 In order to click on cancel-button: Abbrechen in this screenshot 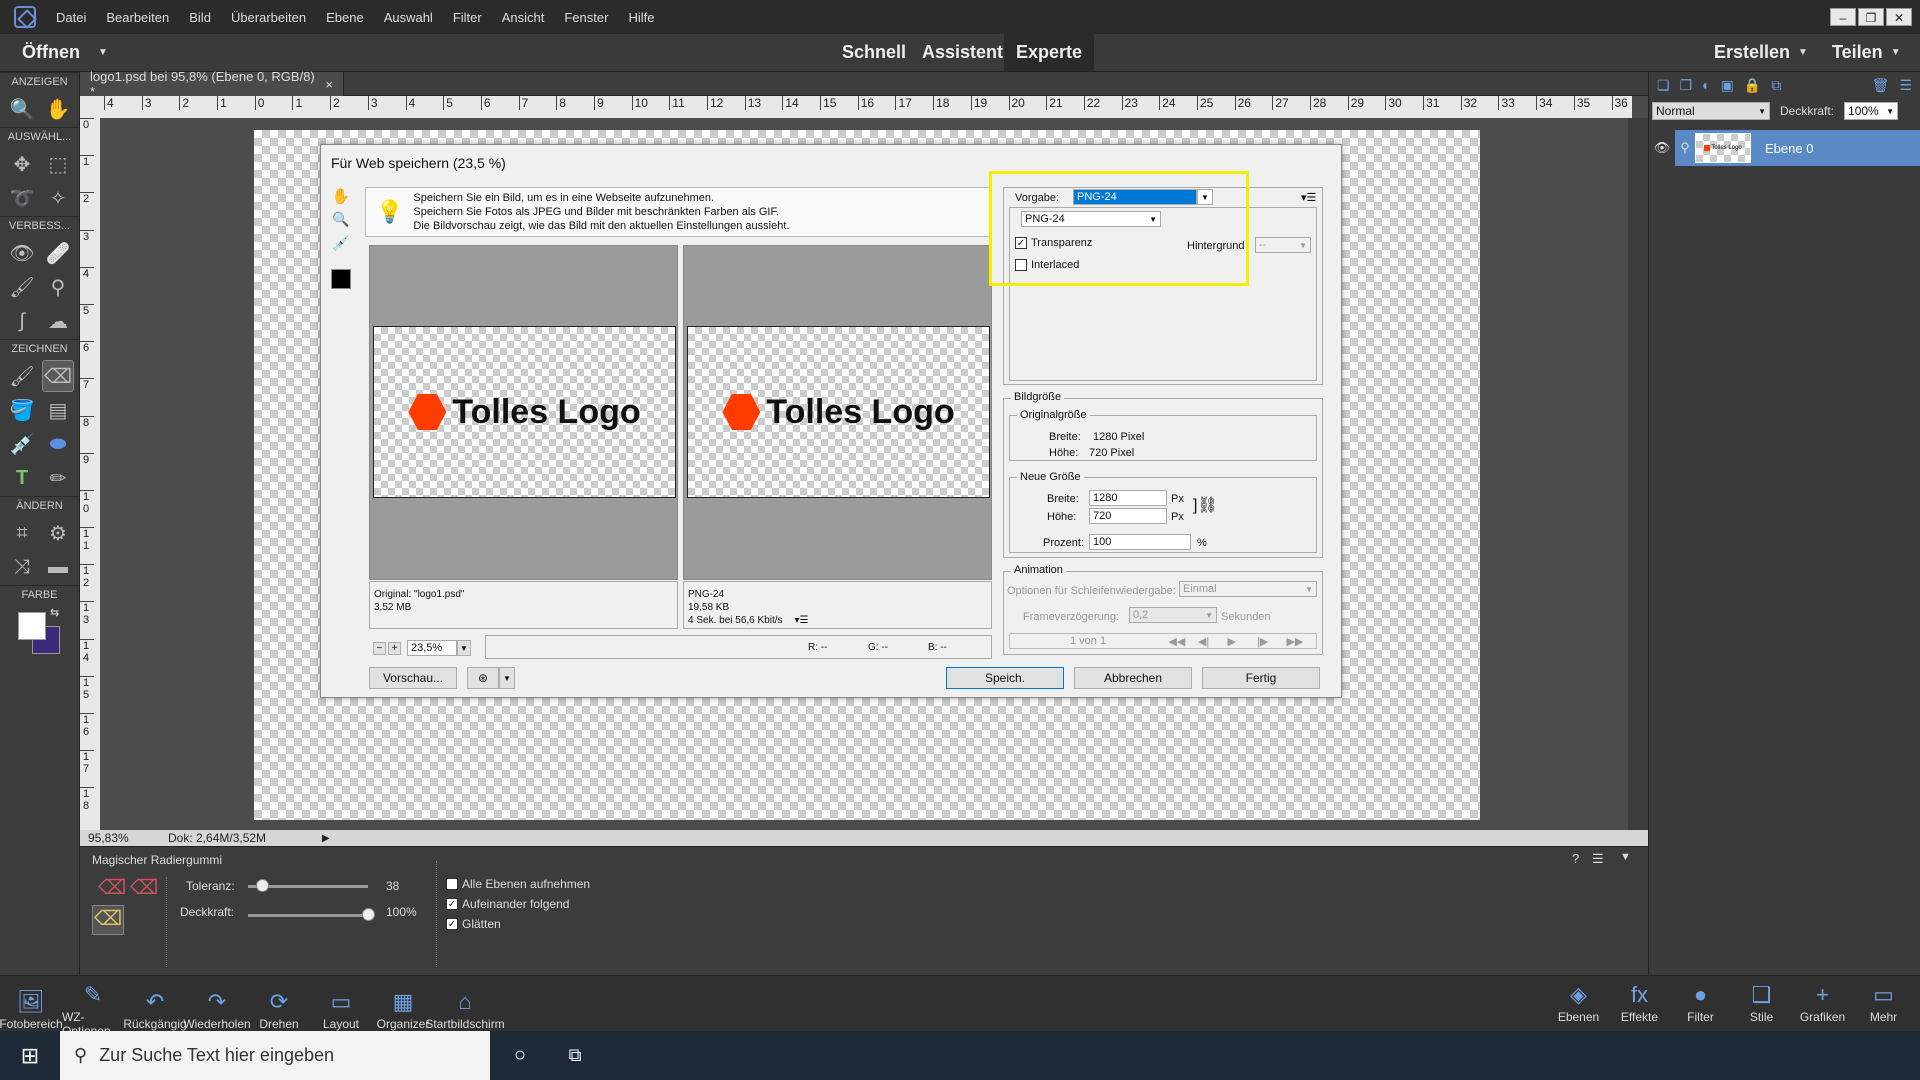, I will do `click(1133, 678)`.